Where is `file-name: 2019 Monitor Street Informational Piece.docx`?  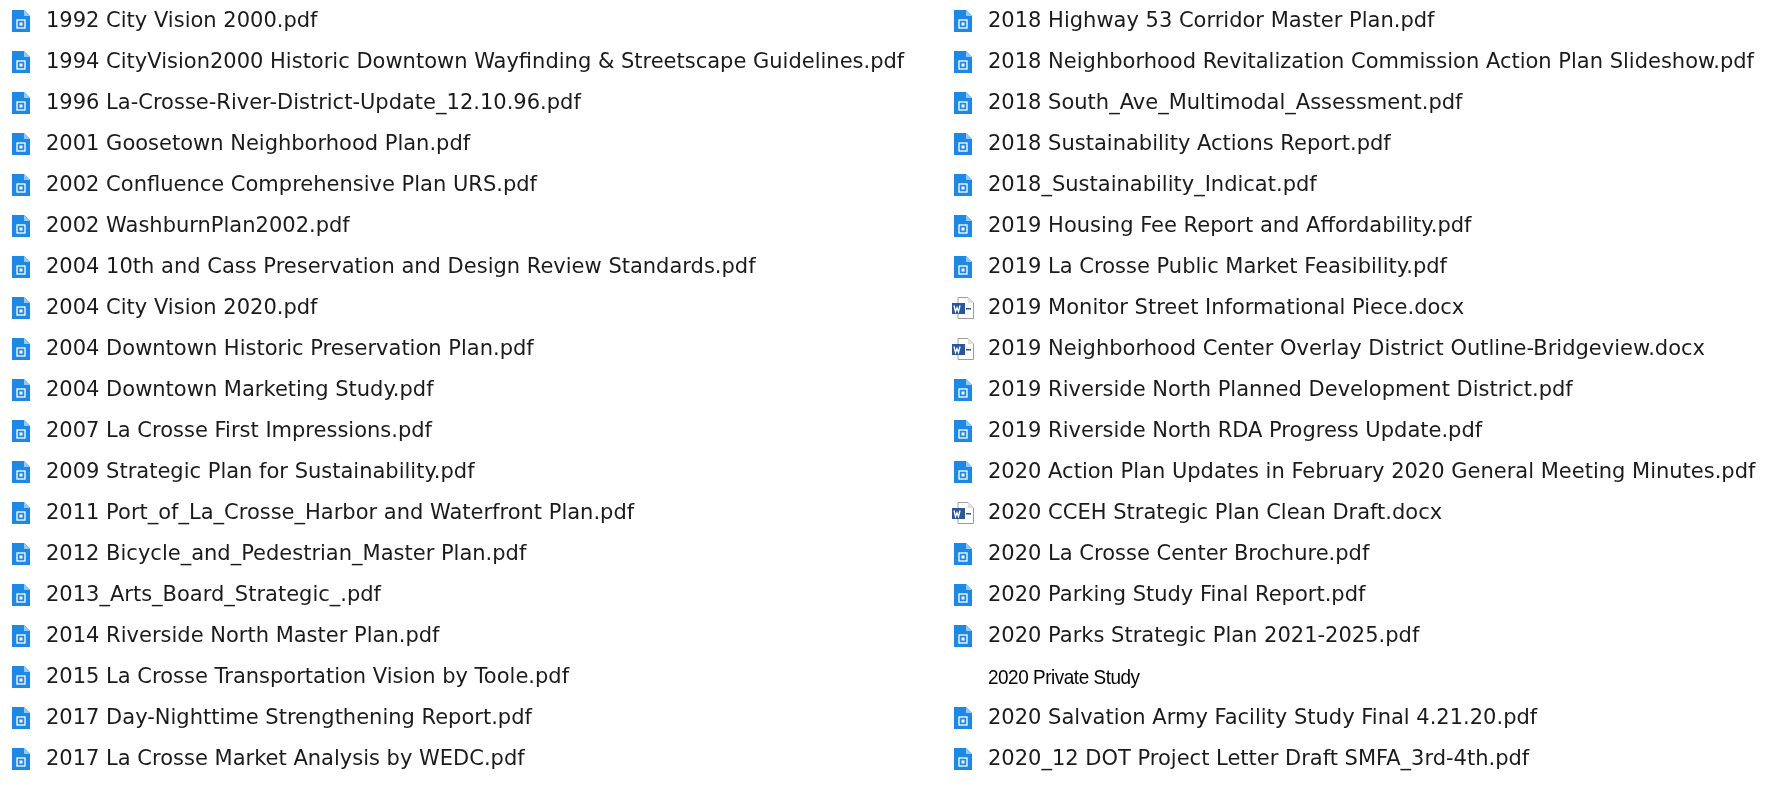 file-name: 2019 Monitor Street Informational Piece.docx is located at coordinates (1226, 307).